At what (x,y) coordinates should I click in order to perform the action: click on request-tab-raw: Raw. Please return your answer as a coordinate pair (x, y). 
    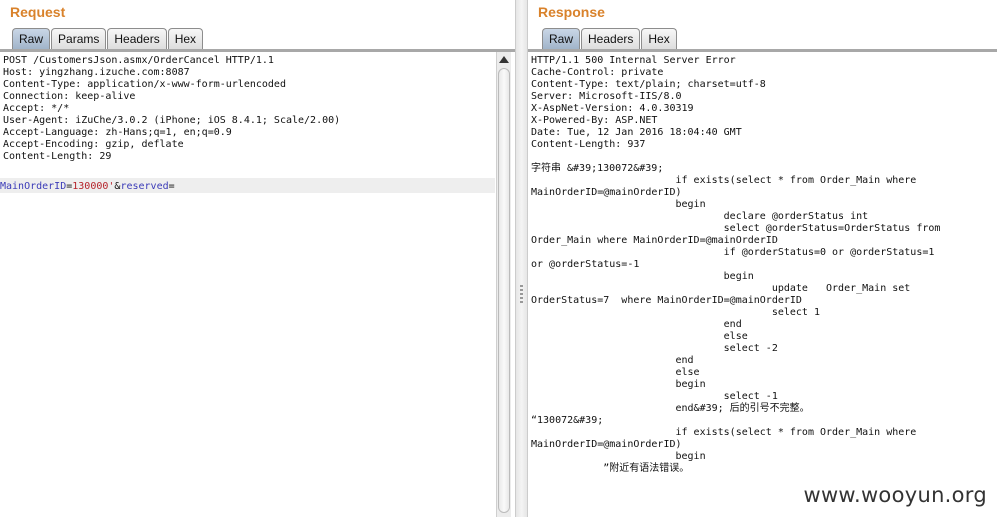
    Looking at the image, I should click on (31, 39).